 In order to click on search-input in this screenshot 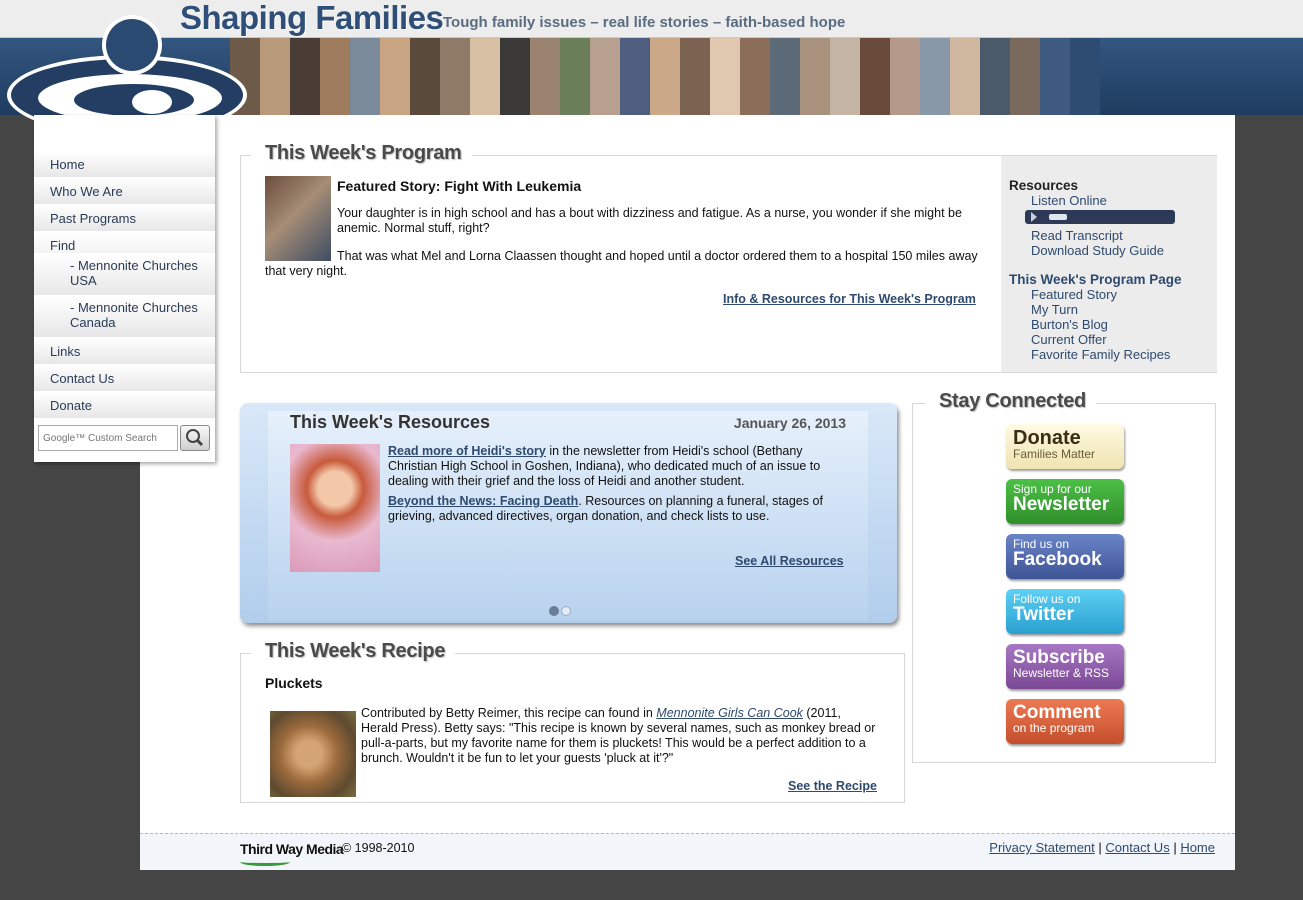, I will do `click(108, 438)`.